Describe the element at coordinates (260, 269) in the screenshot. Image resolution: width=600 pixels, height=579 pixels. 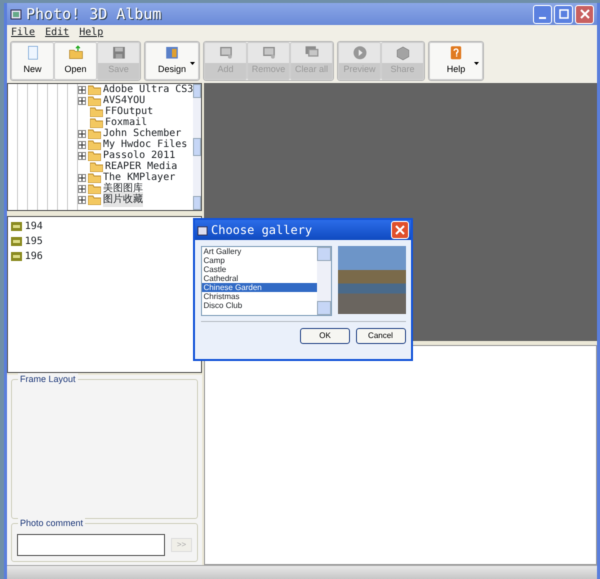
I see `list-item: Castle` at that location.